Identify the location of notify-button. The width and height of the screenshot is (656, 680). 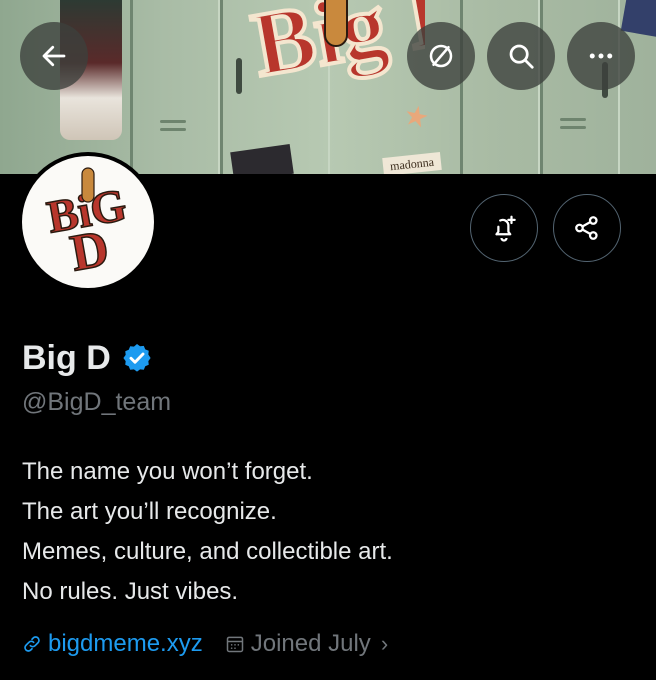
(504, 228).